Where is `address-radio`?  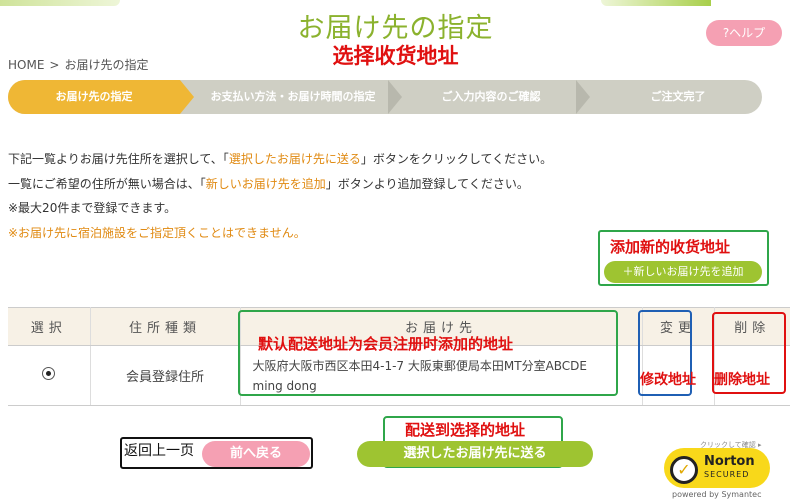 address-radio is located at coordinates (49, 373).